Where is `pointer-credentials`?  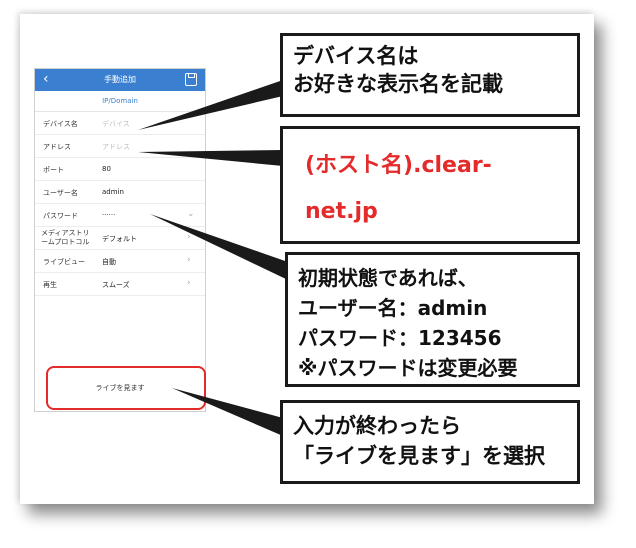 pointer-credentials is located at coordinates (219, 247).